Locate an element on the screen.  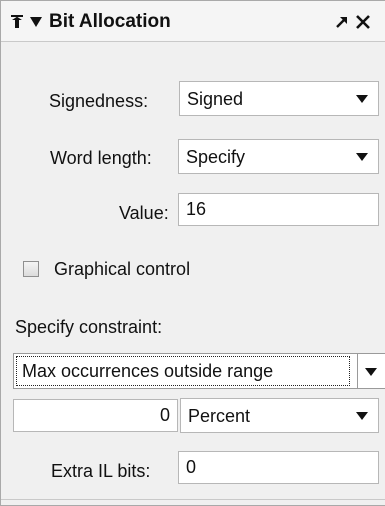
signedness-label: Signedness: is located at coordinates (99, 101).